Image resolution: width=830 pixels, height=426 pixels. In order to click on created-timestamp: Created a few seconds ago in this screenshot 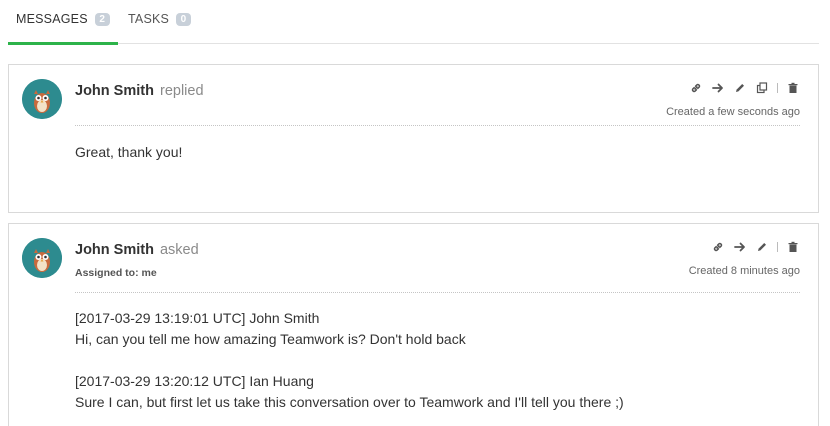, I will do `click(733, 112)`.